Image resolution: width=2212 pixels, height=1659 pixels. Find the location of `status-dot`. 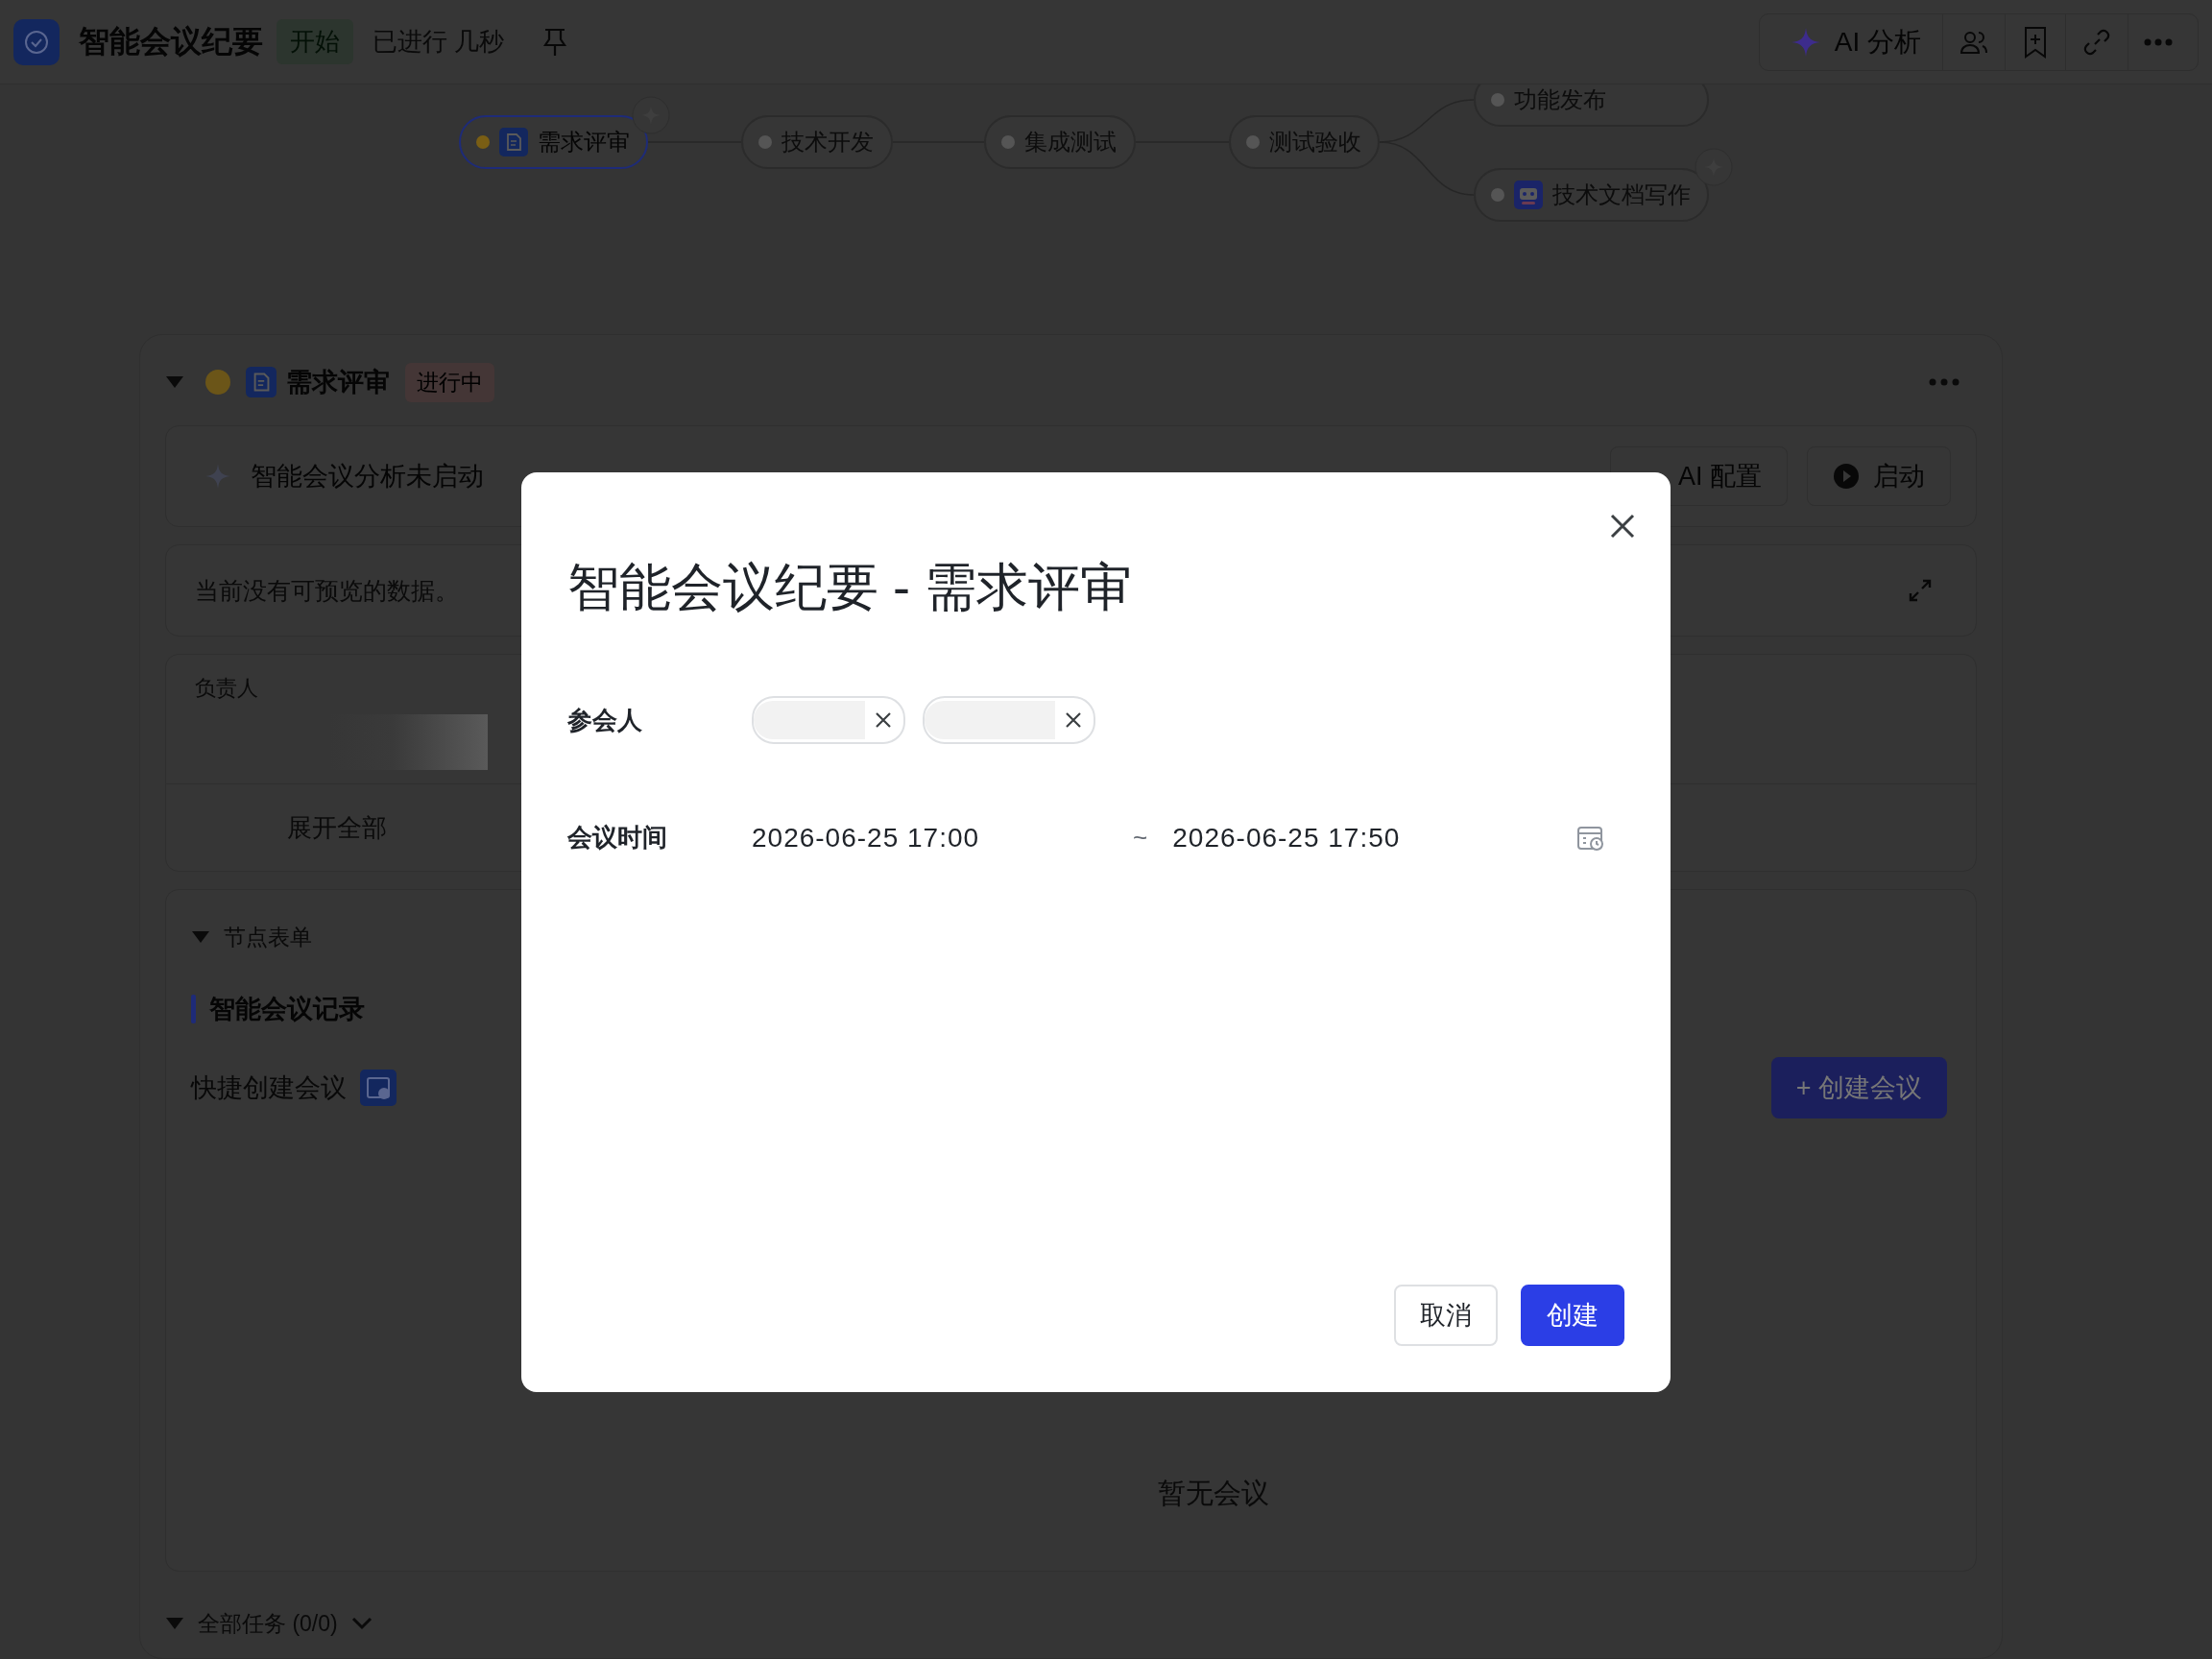

status-dot is located at coordinates (217, 383).